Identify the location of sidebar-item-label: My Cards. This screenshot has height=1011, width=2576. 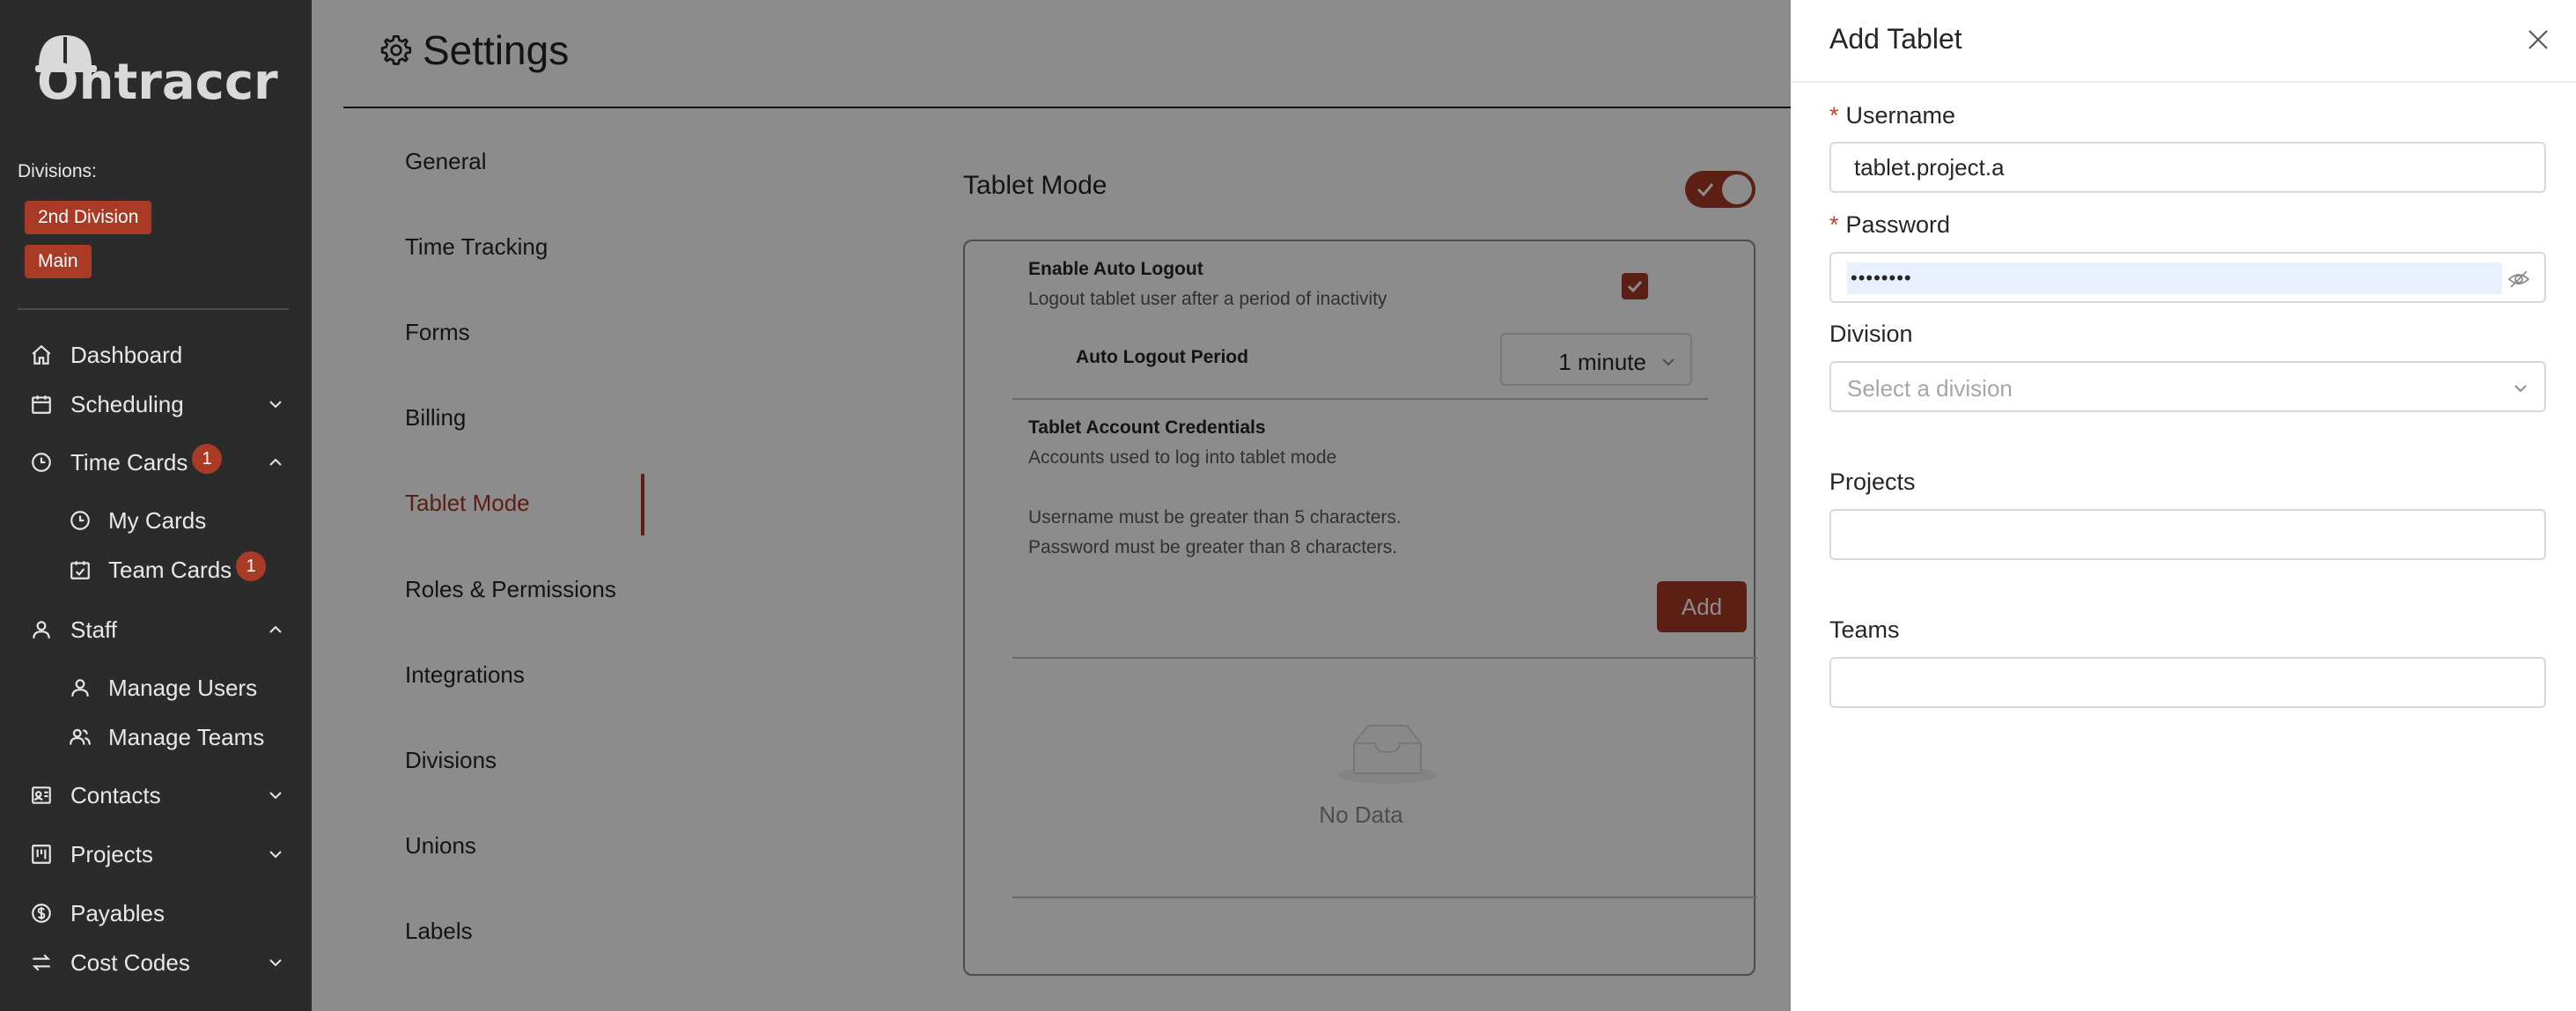
(157, 520).